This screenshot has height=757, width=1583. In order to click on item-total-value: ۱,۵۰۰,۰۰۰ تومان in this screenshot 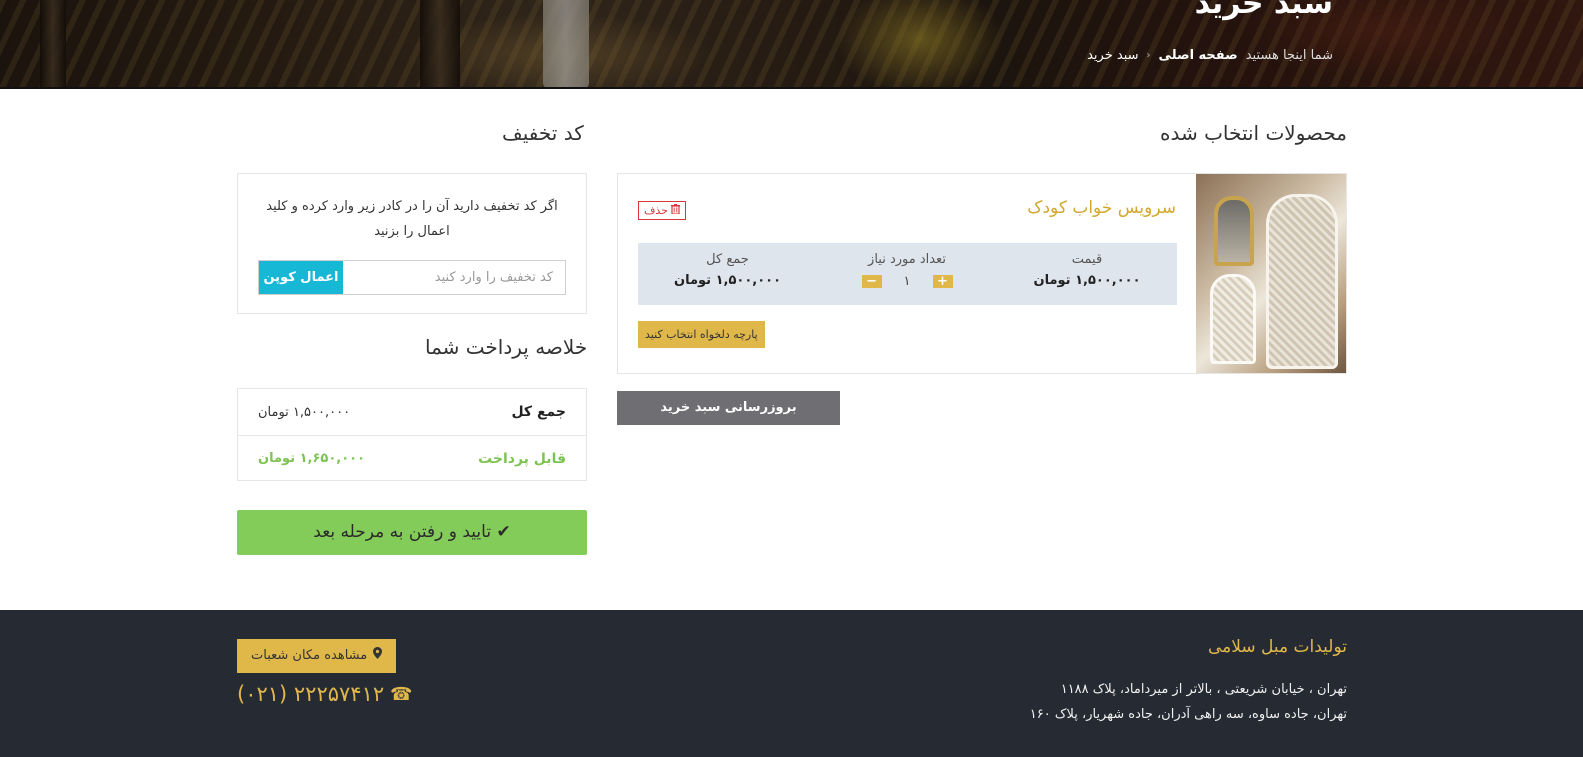, I will do `click(727, 280)`.